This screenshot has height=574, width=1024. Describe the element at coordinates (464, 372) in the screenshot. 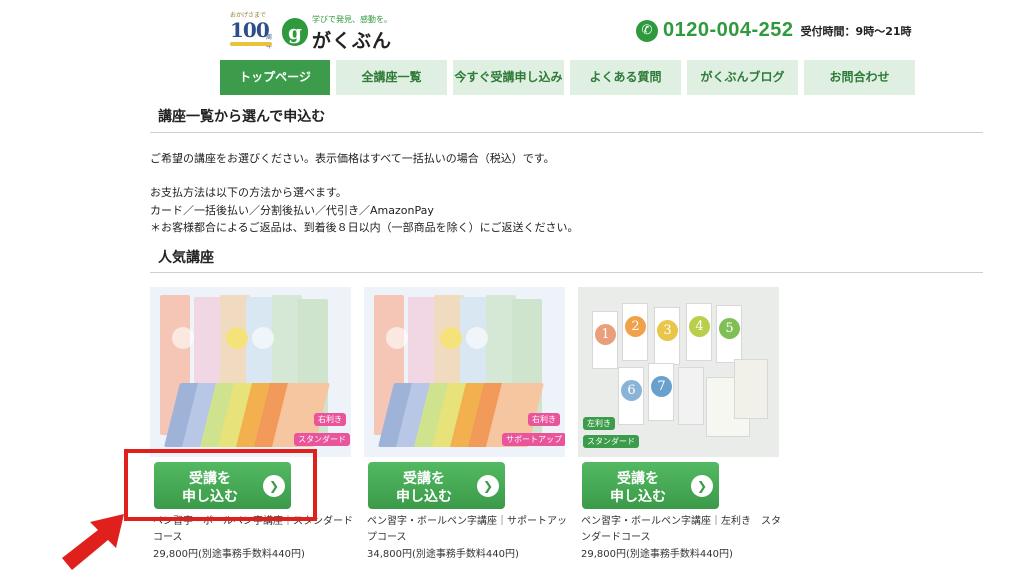

I see `product-image: 右利き サポートアップ` at that location.